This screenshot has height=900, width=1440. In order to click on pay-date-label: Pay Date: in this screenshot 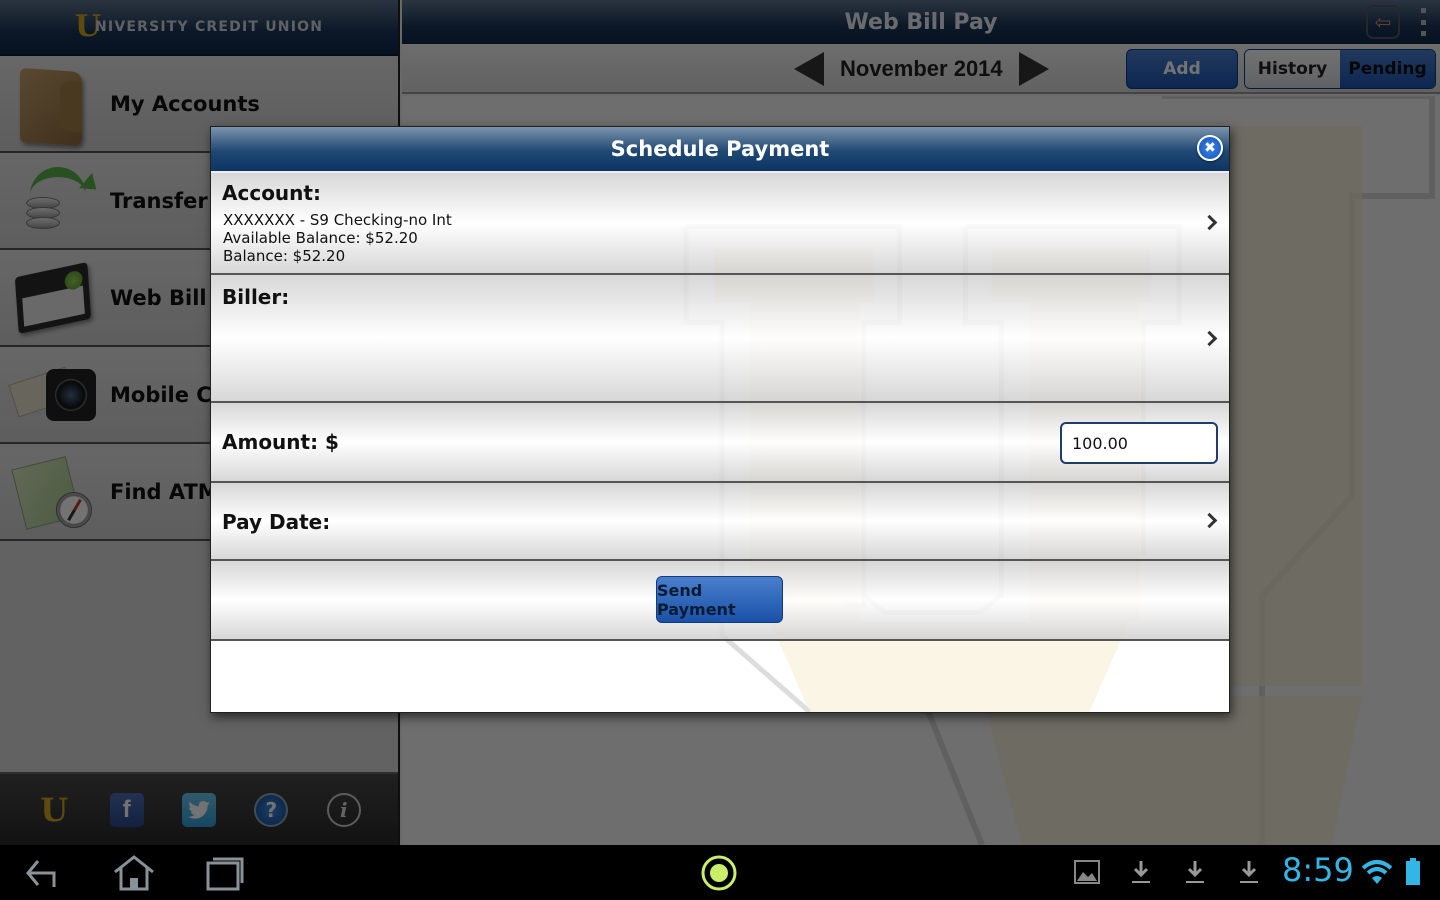, I will do `click(276, 522)`.